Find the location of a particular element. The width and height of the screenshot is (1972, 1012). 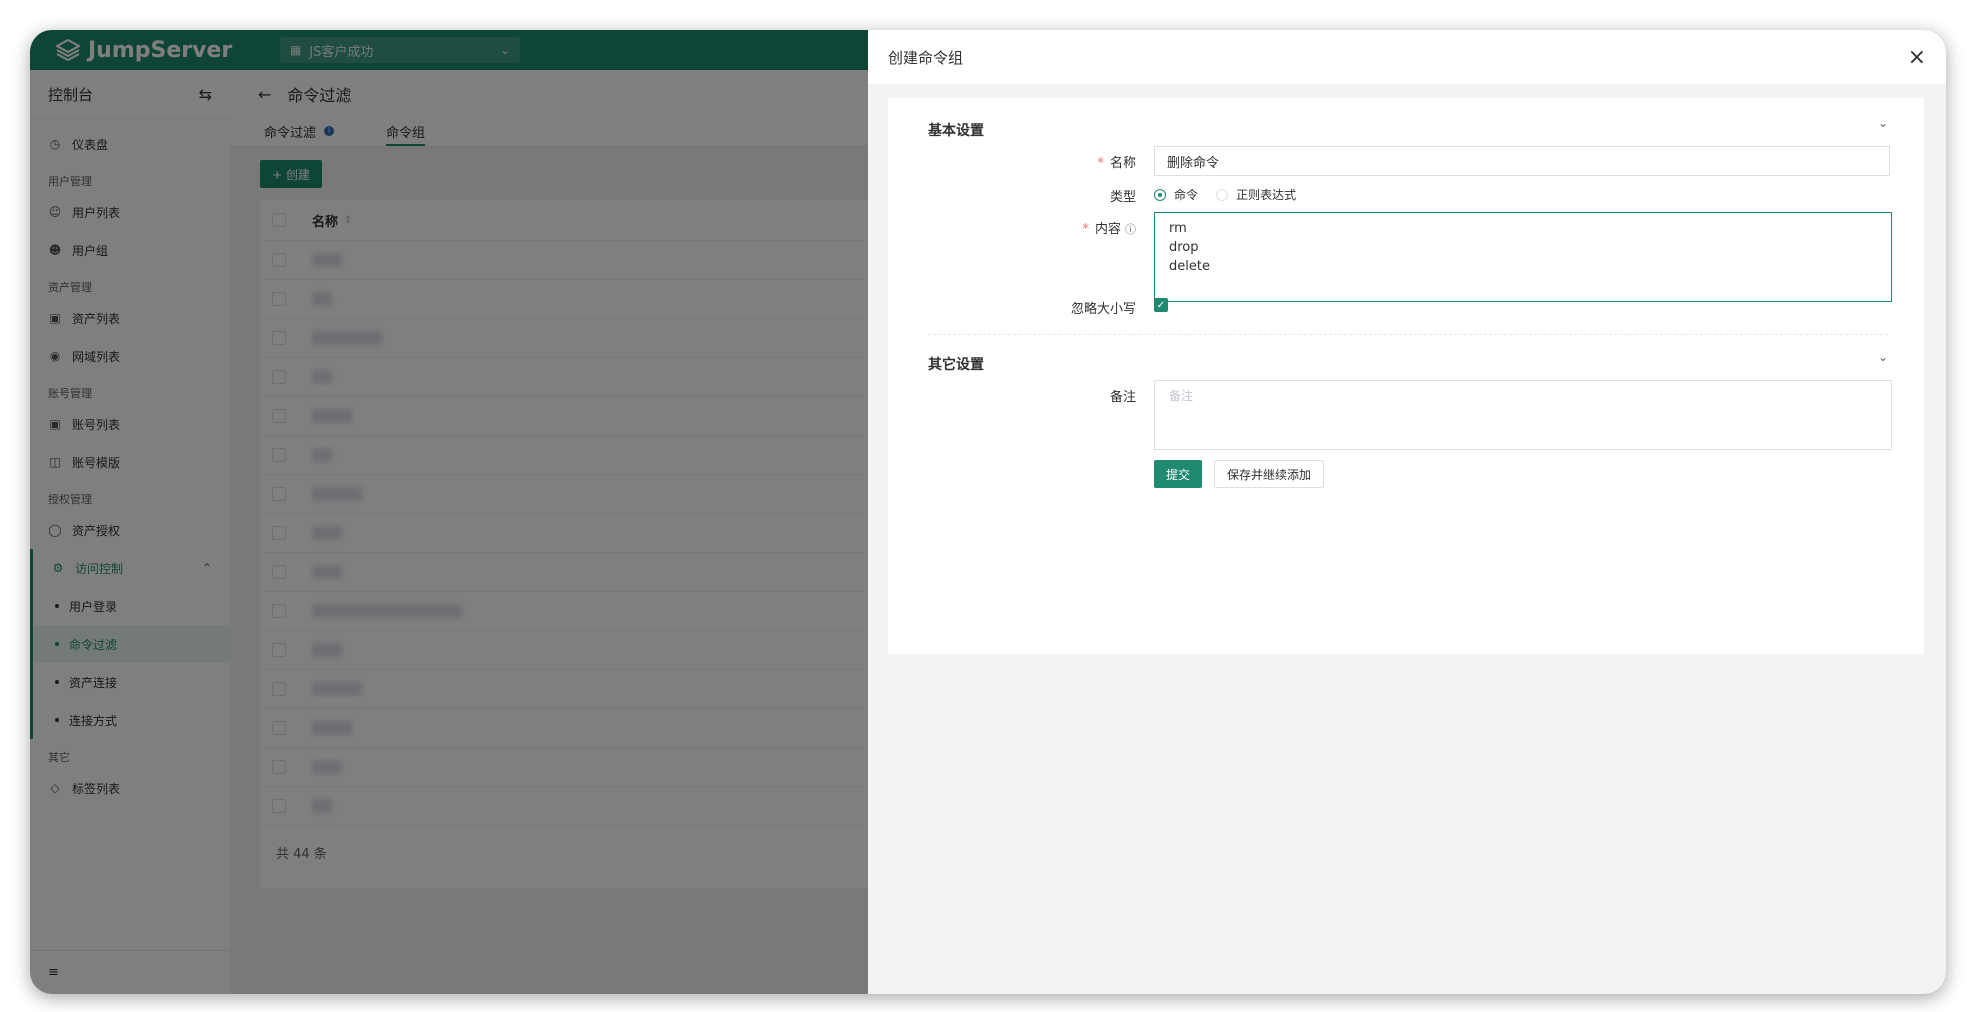

radio-circle-checked is located at coordinates (1160, 194).